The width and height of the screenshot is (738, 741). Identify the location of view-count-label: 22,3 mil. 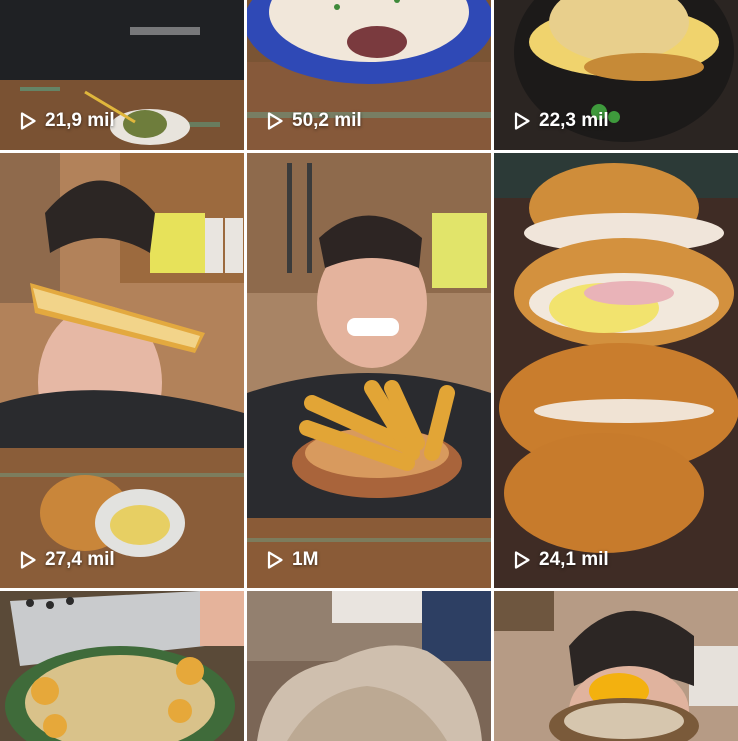
(574, 120).